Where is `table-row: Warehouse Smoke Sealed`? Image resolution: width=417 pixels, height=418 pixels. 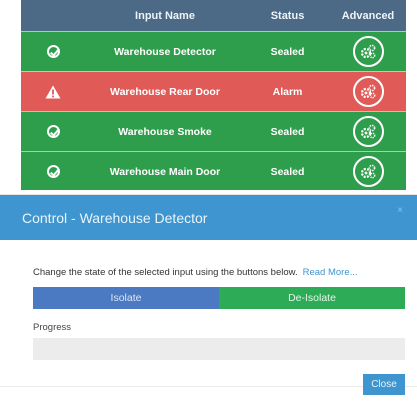
table-row: Warehouse Smoke Sealed is located at coordinates (213, 131).